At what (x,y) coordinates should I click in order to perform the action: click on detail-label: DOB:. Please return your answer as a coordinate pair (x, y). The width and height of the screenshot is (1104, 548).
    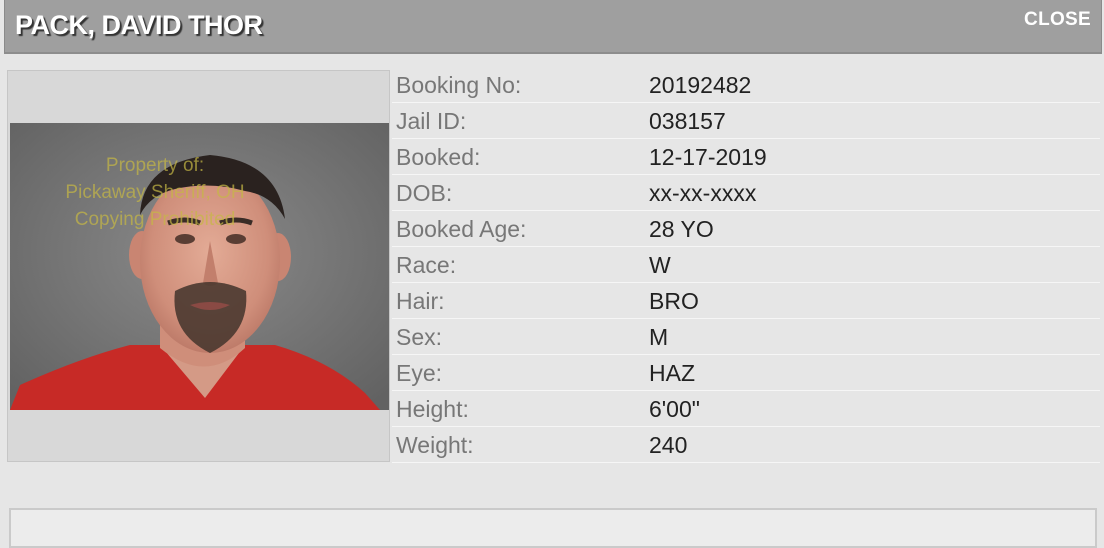
    Looking at the image, I should click on (424, 193).